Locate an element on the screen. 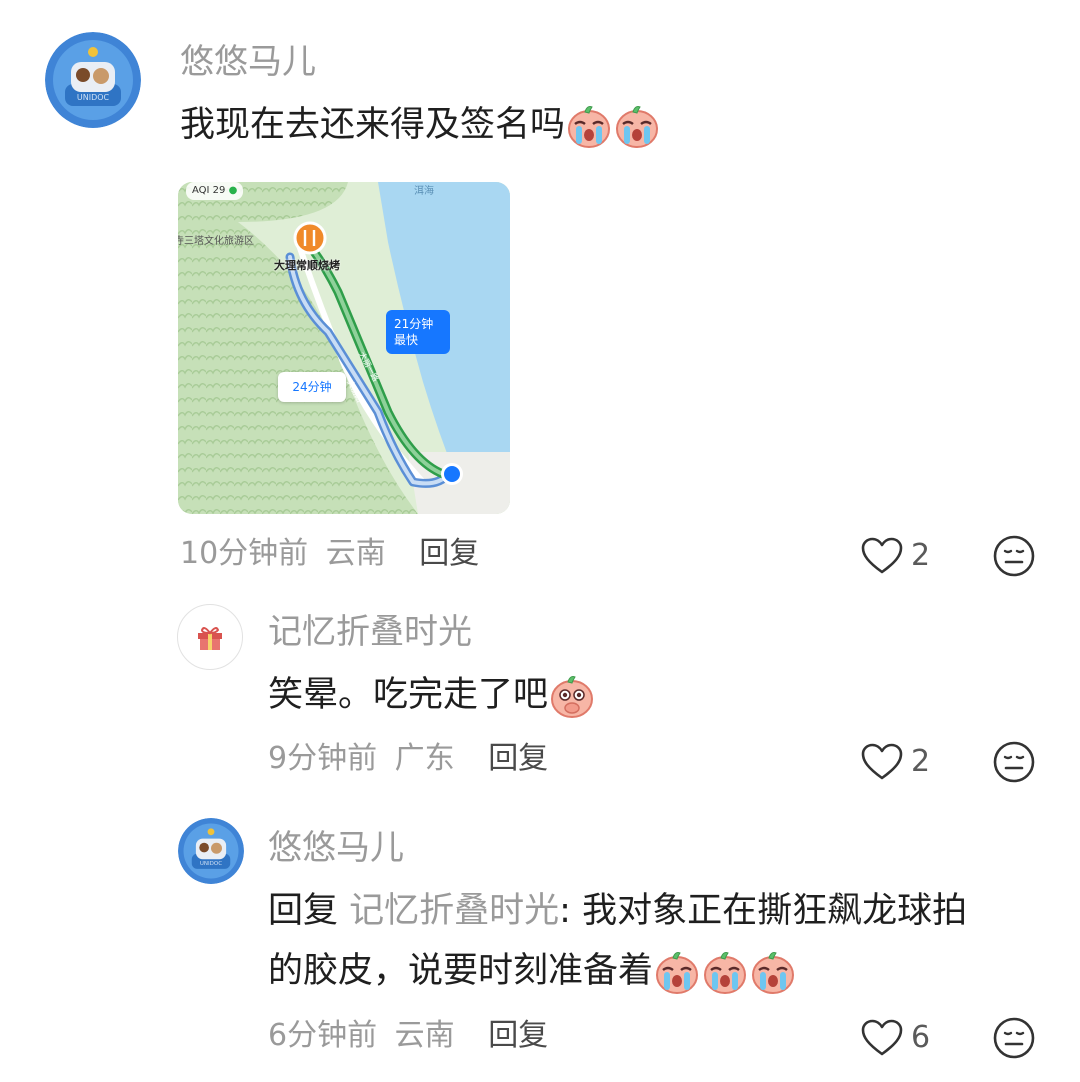 Image resolution: width=1080 pixels, height=1082 pixels. comment-time: 6分钟前 is located at coordinates (323, 1035).